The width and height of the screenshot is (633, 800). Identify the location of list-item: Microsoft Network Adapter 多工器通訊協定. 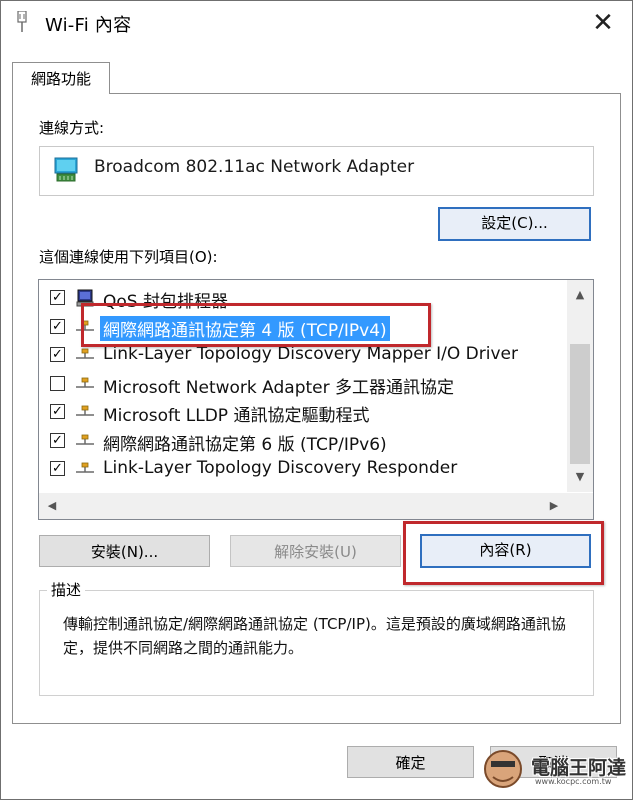
(299, 384).